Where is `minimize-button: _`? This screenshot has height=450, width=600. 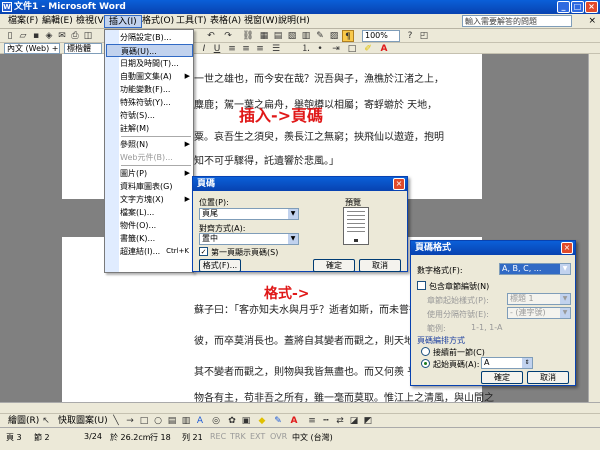 minimize-button: _ is located at coordinates (563, 7).